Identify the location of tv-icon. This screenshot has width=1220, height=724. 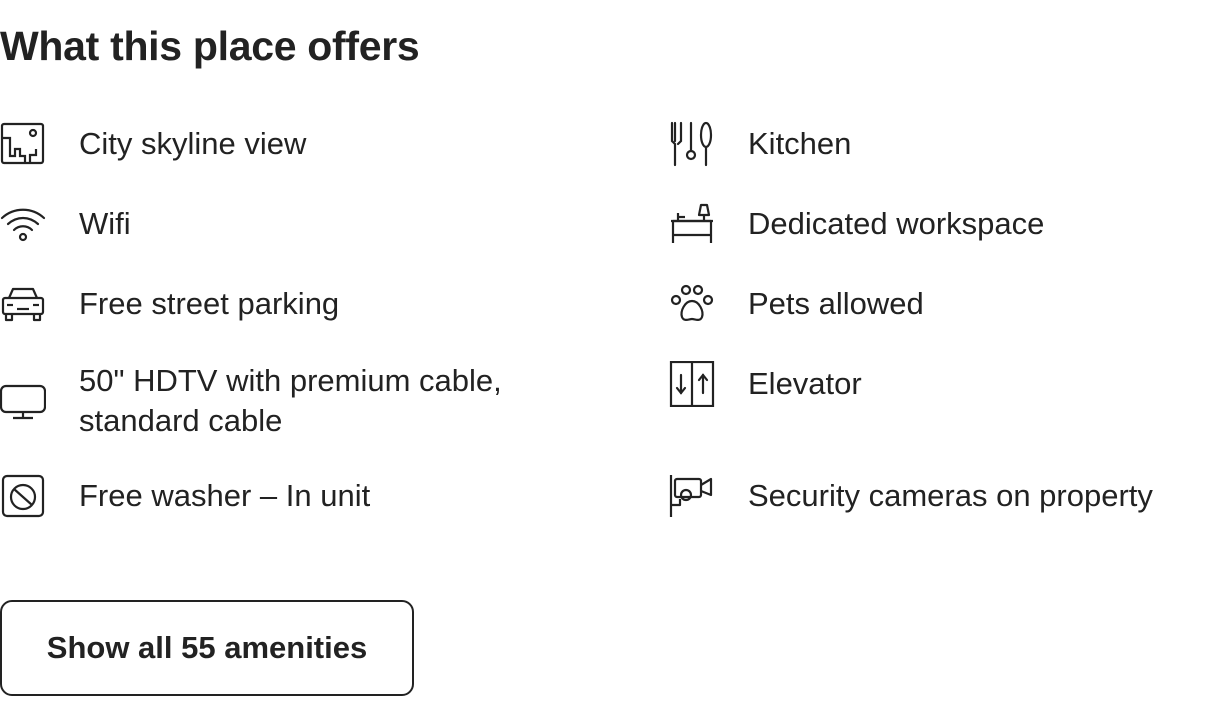
(23, 401).